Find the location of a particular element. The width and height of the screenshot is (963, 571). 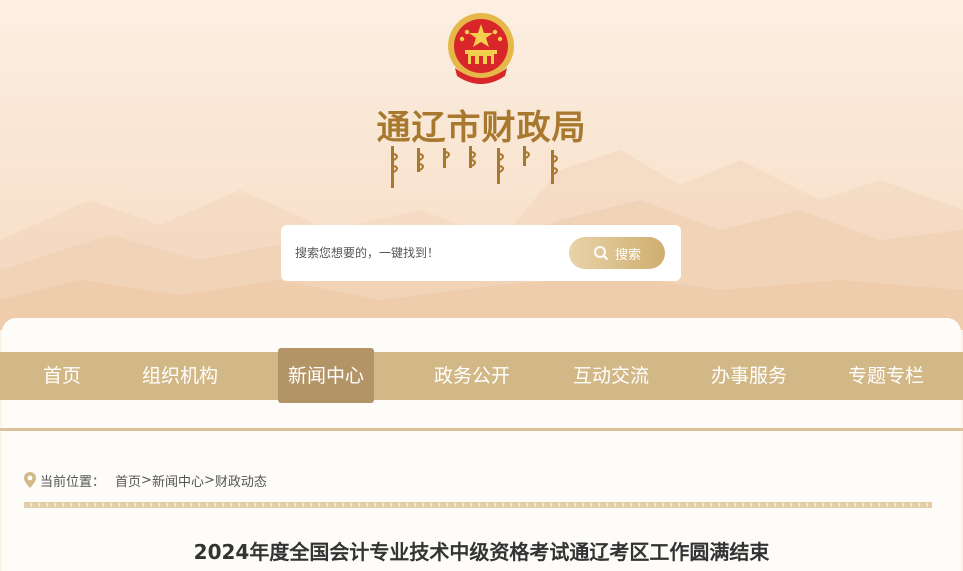

mongolian-script-title is located at coordinates (474, 167).